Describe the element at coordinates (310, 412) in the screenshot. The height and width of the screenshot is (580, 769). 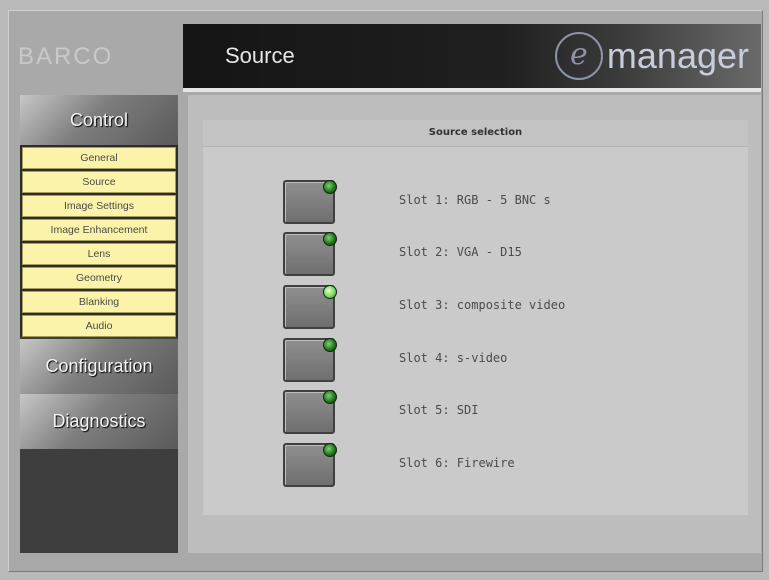
I see `slot-5-button` at that location.